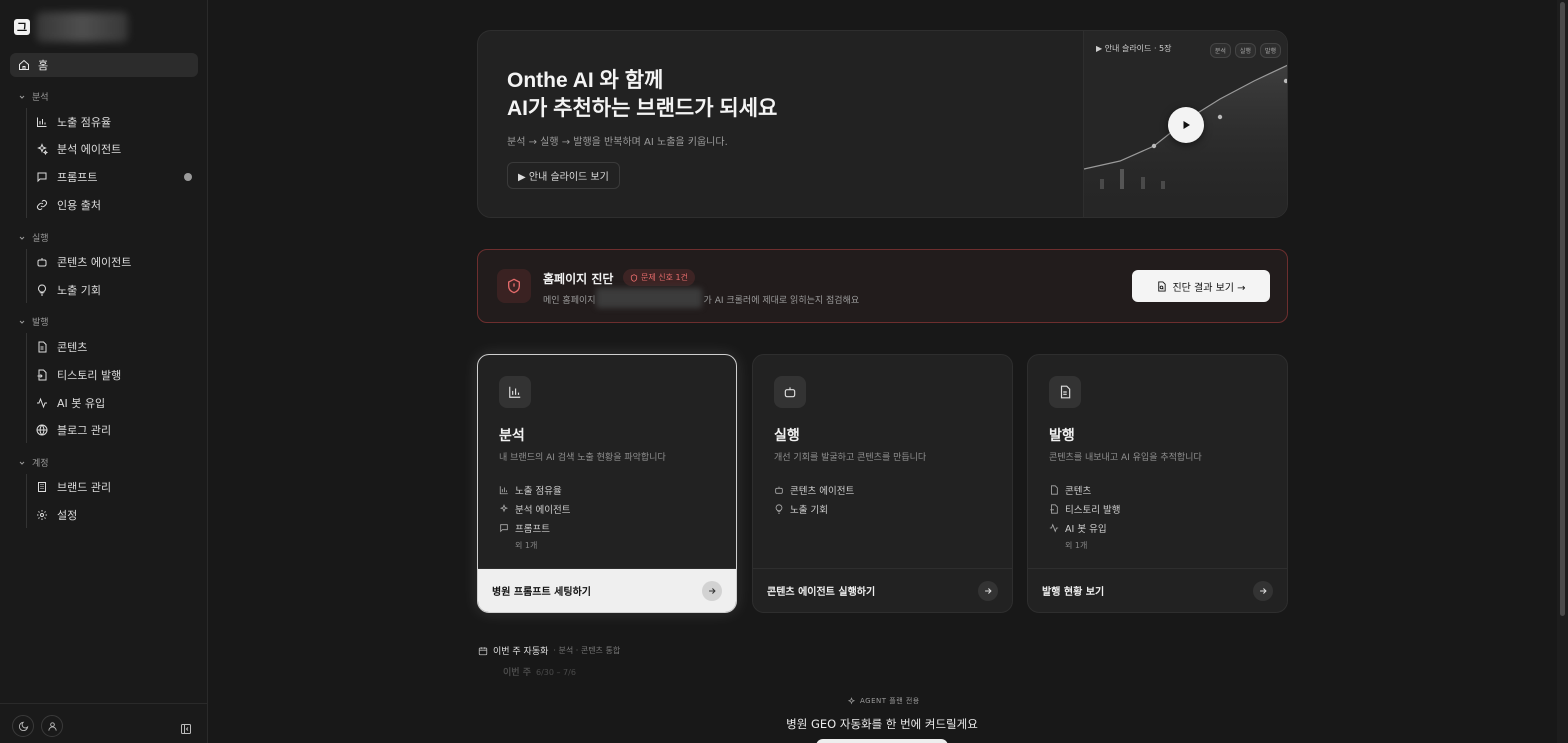 This screenshot has width=1568, height=743. Describe the element at coordinates (521, 652) in the screenshot. I see `weekly-title: 이번 주 자동화` at that location.